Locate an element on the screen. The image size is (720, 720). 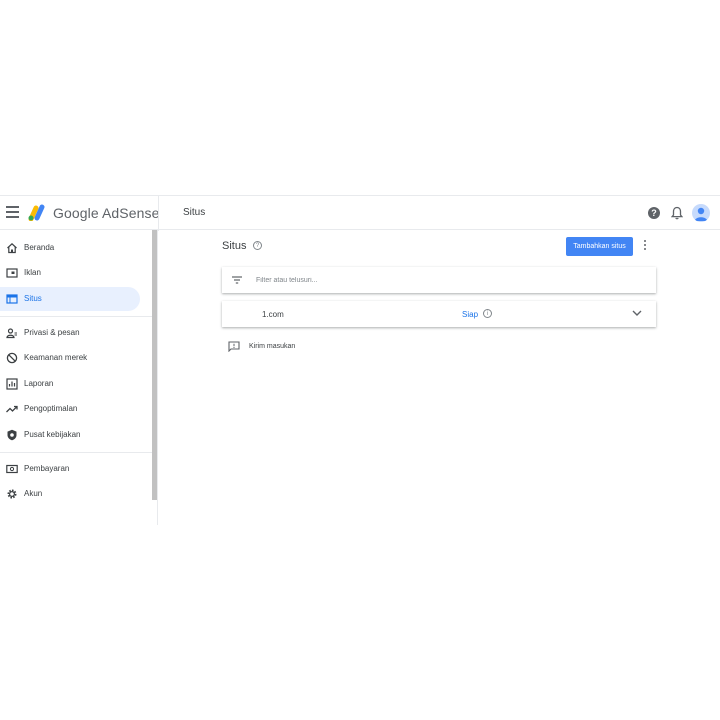
sidebar-item-pusat-kebijakan: Pusat kebijakan is located at coordinates (70, 435).